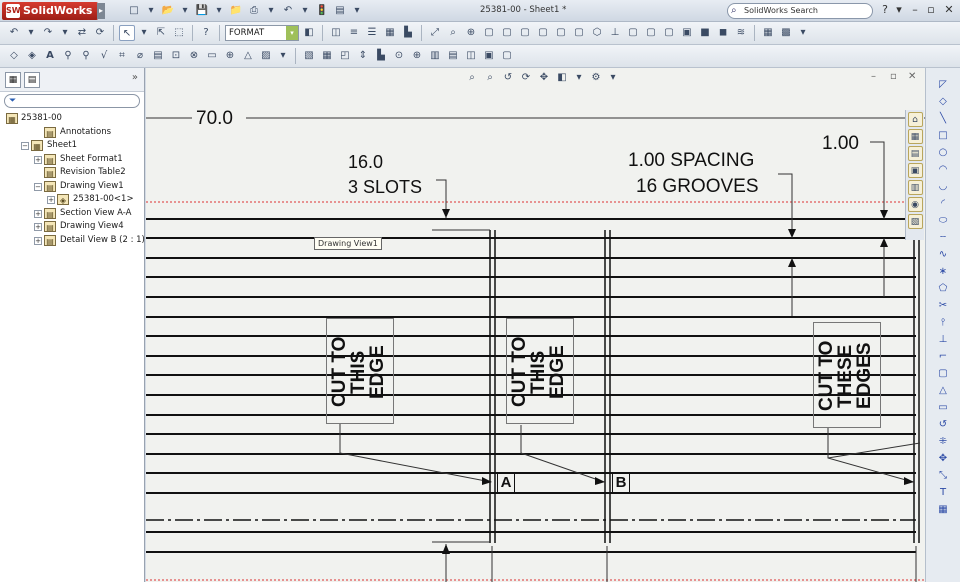 This screenshot has height=582, width=960. Describe the element at coordinates (236, 11) in the screenshot. I see `open-file-icon: 📁` at that location.